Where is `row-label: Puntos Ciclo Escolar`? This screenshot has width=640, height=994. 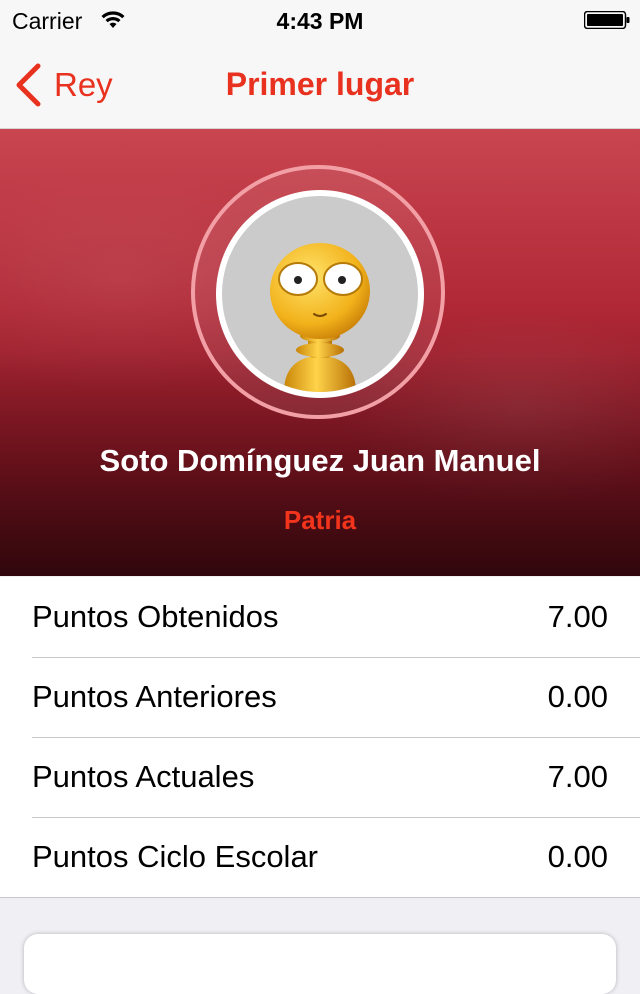
row-label: Puntos Ciclo Escolar is located at coordinates (175, 856).